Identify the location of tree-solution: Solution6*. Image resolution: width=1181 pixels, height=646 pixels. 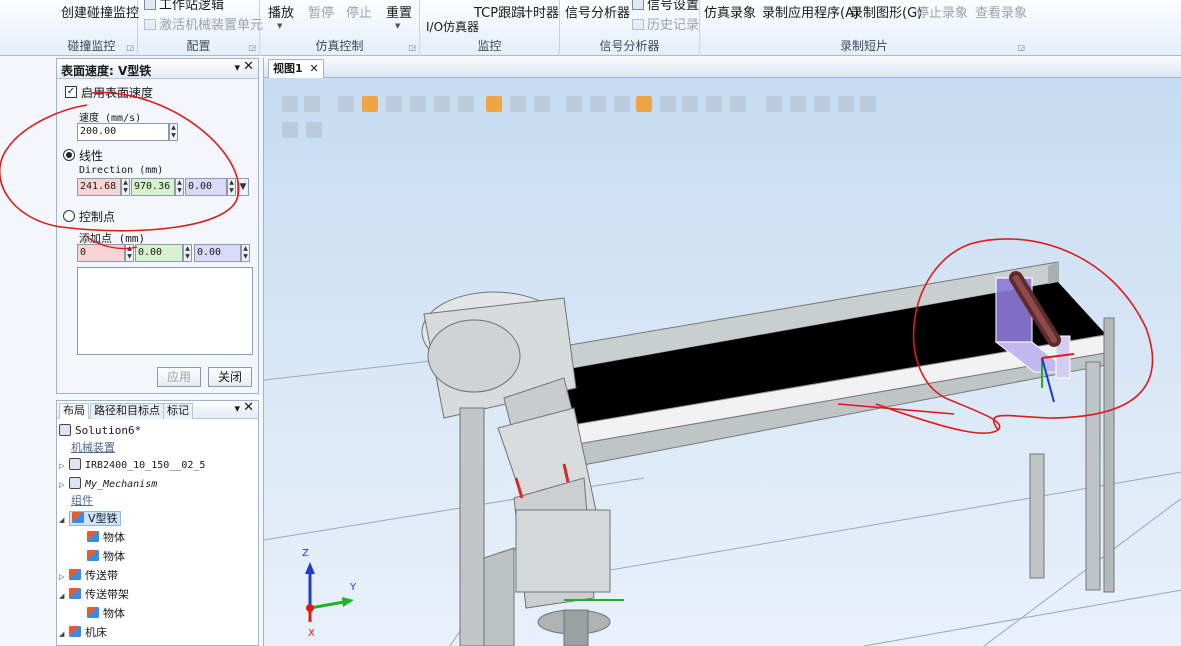
(100, 430).